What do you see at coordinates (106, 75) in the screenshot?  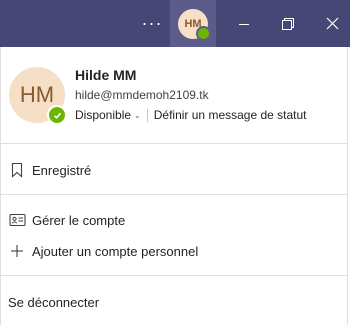 I see `profile-name: Hilde MM` at bounding box center [106, 75].